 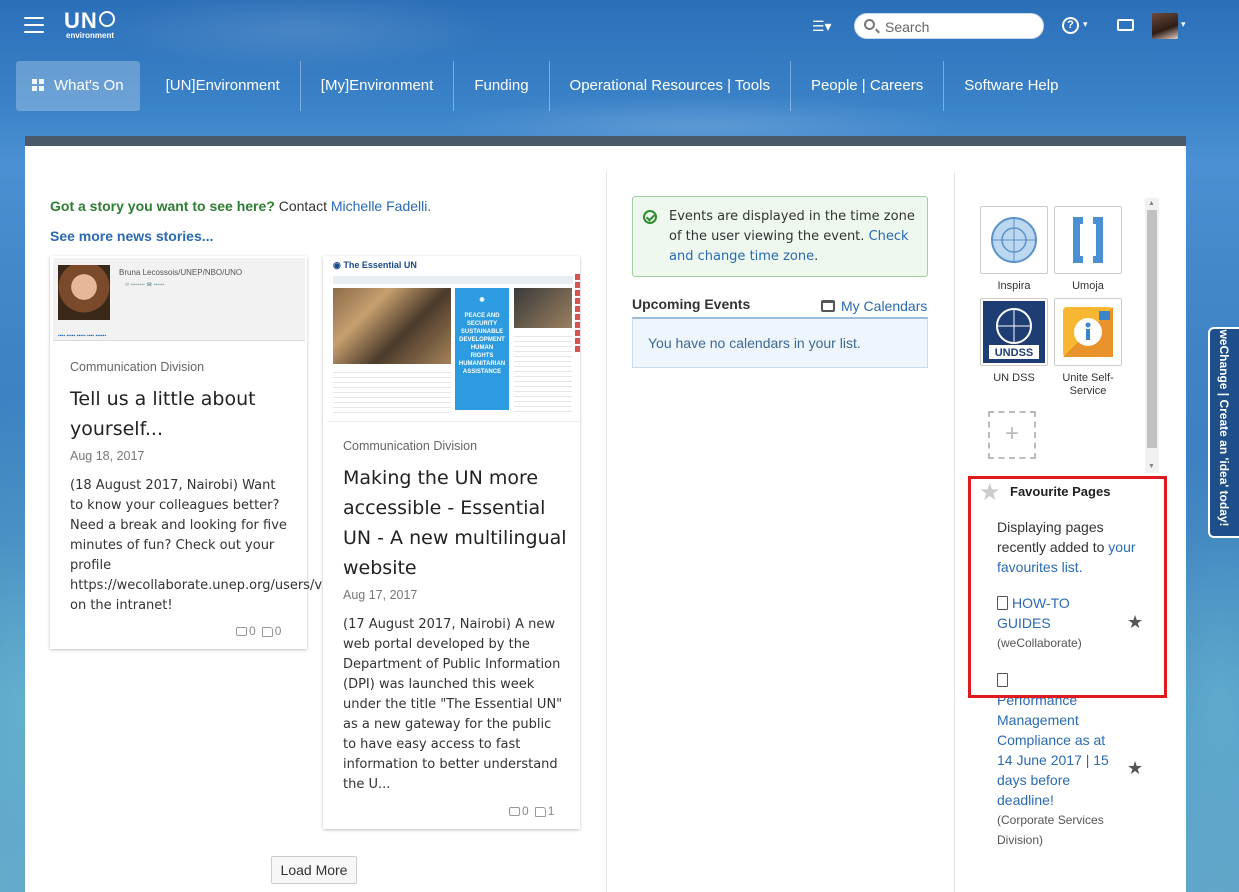 What do you see at coordinates (453, 280) in the screenshot?
I see `thumbnail-nav` at bounding box center [453, 280].